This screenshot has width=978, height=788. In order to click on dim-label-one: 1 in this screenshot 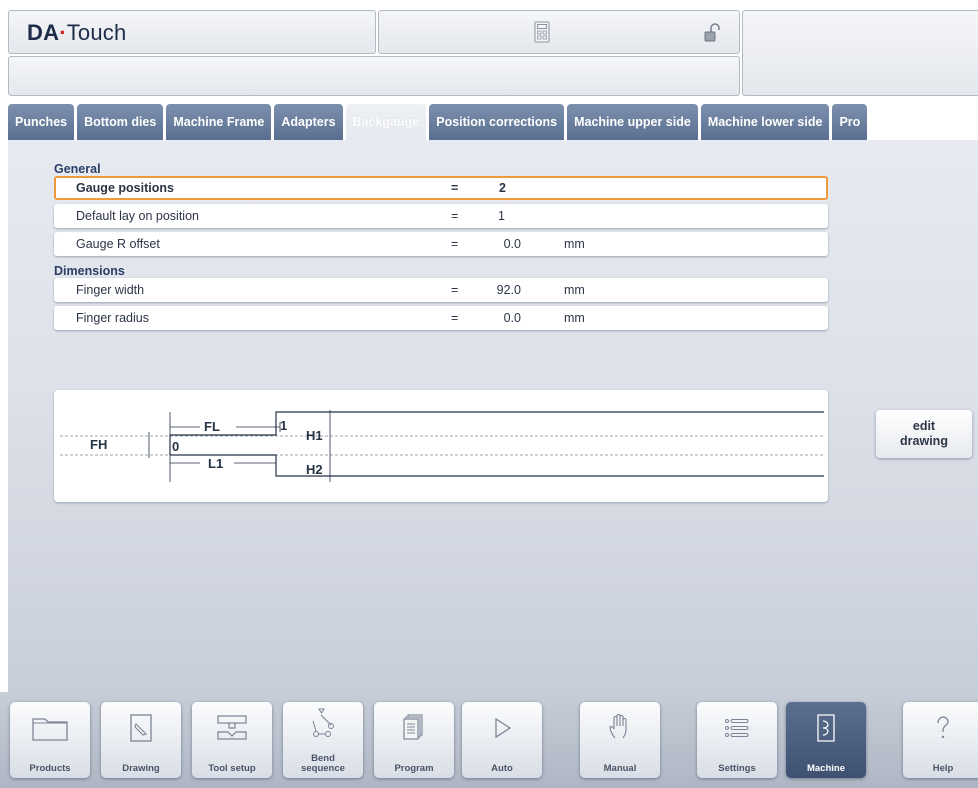, I will do `click(284, 425)`.